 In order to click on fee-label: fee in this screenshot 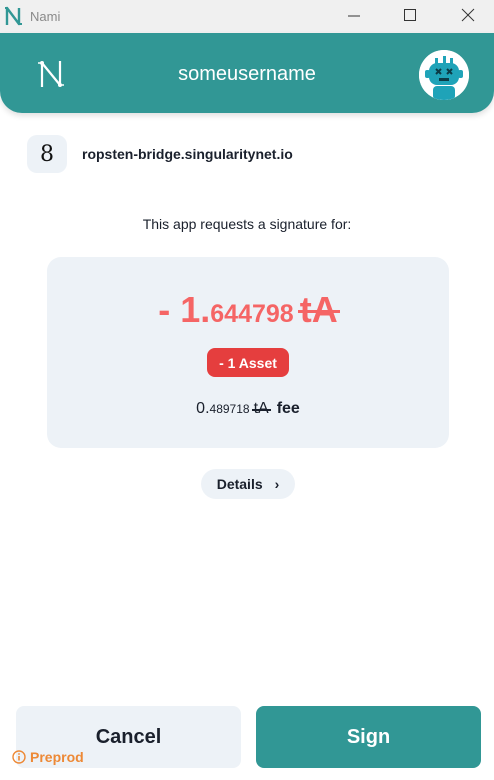, I will do `click(288, 408)`.